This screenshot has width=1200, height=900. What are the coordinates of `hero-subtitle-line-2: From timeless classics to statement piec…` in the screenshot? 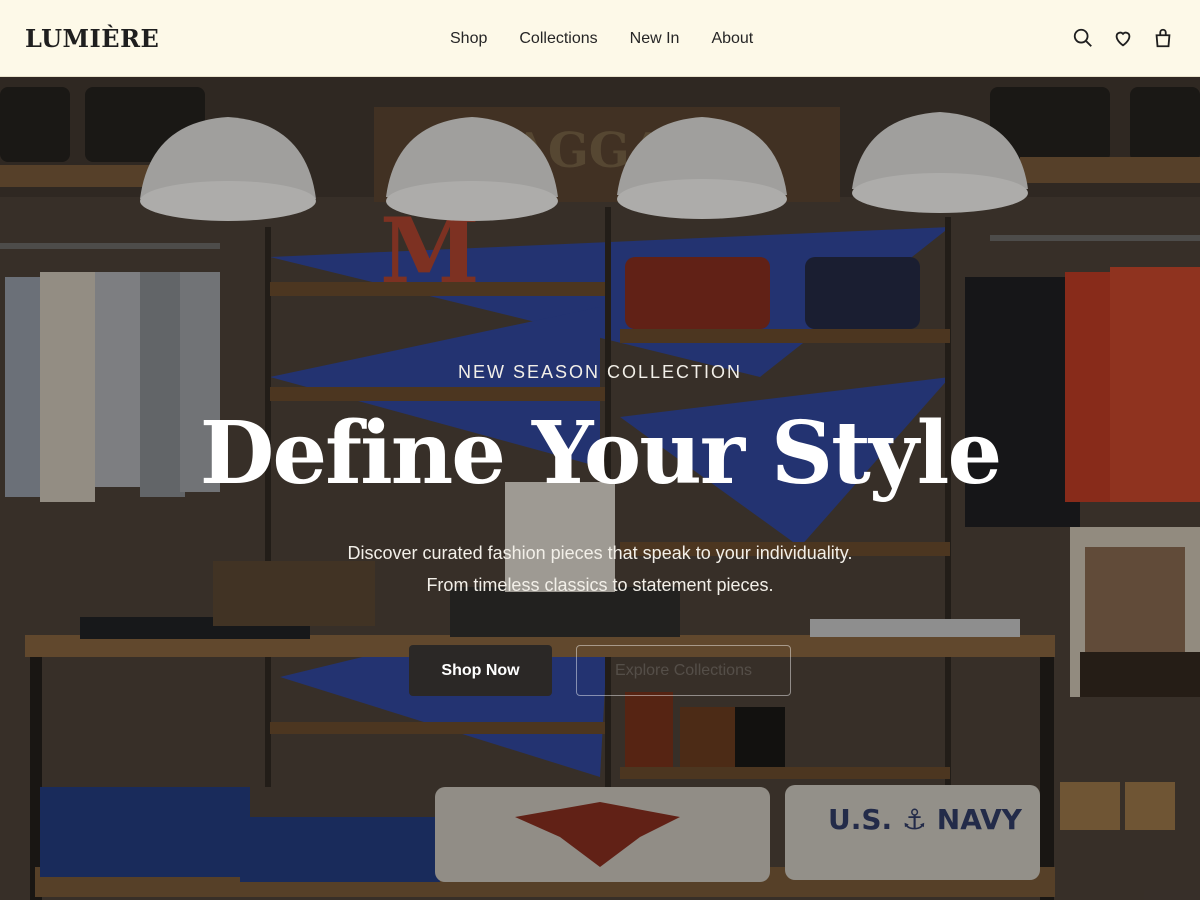 It's located at (600, 585).